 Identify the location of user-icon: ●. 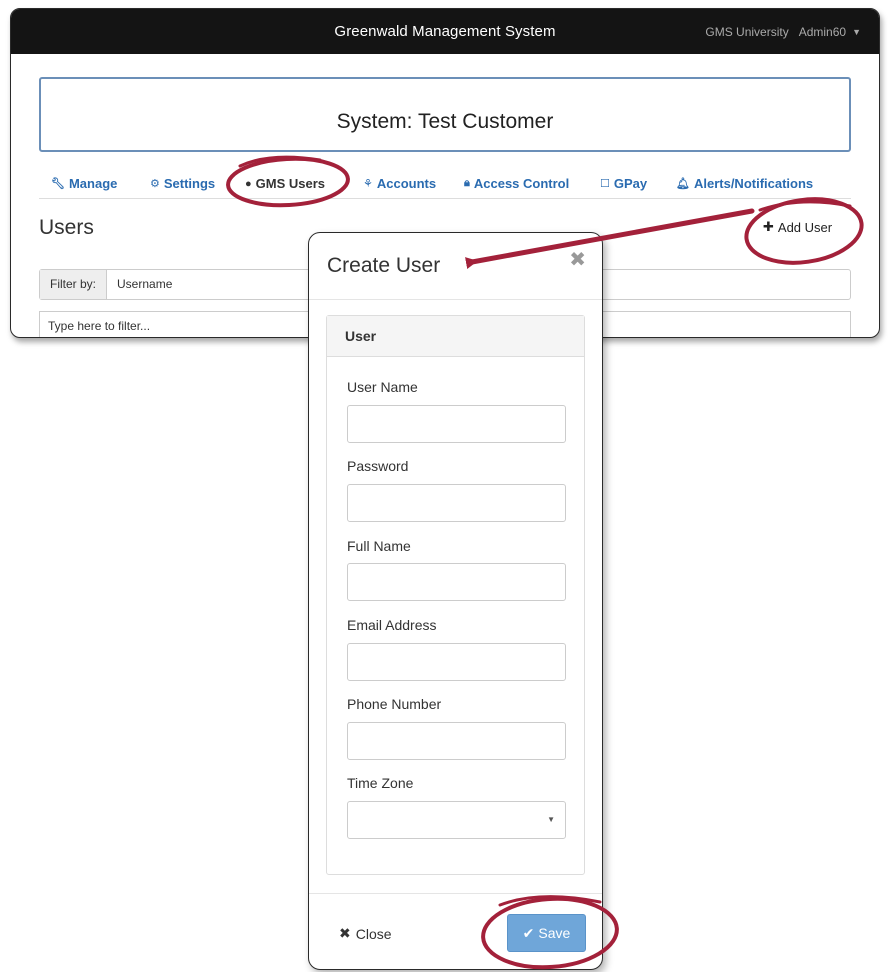
(248, 183).